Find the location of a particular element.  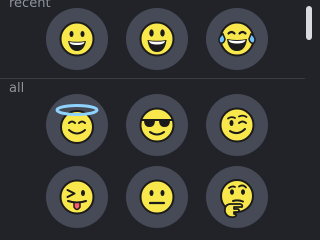

emoji-button-winking-face is located at coordinates (237, 125).